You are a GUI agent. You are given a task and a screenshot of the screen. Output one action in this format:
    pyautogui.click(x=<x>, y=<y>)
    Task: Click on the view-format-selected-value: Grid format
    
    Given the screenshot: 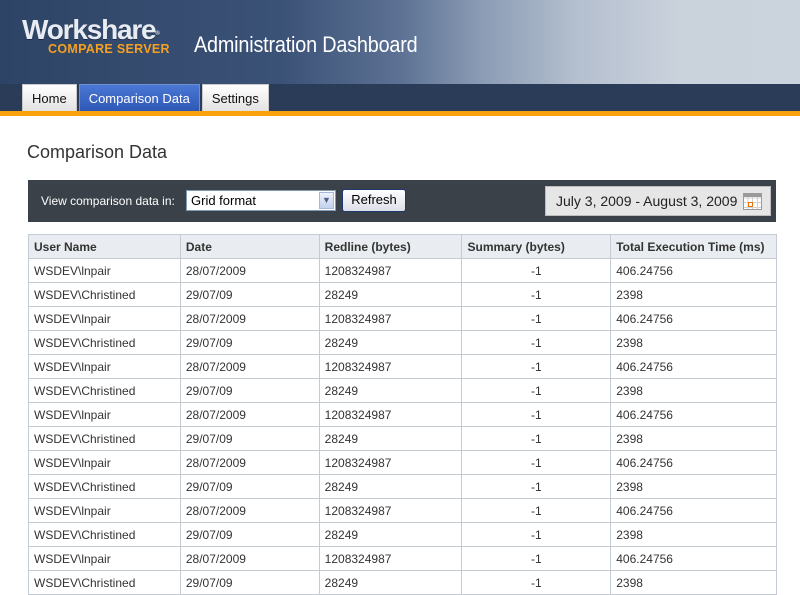 What is the action you would take?
    pyautogui.click(x=224, y=200)
    